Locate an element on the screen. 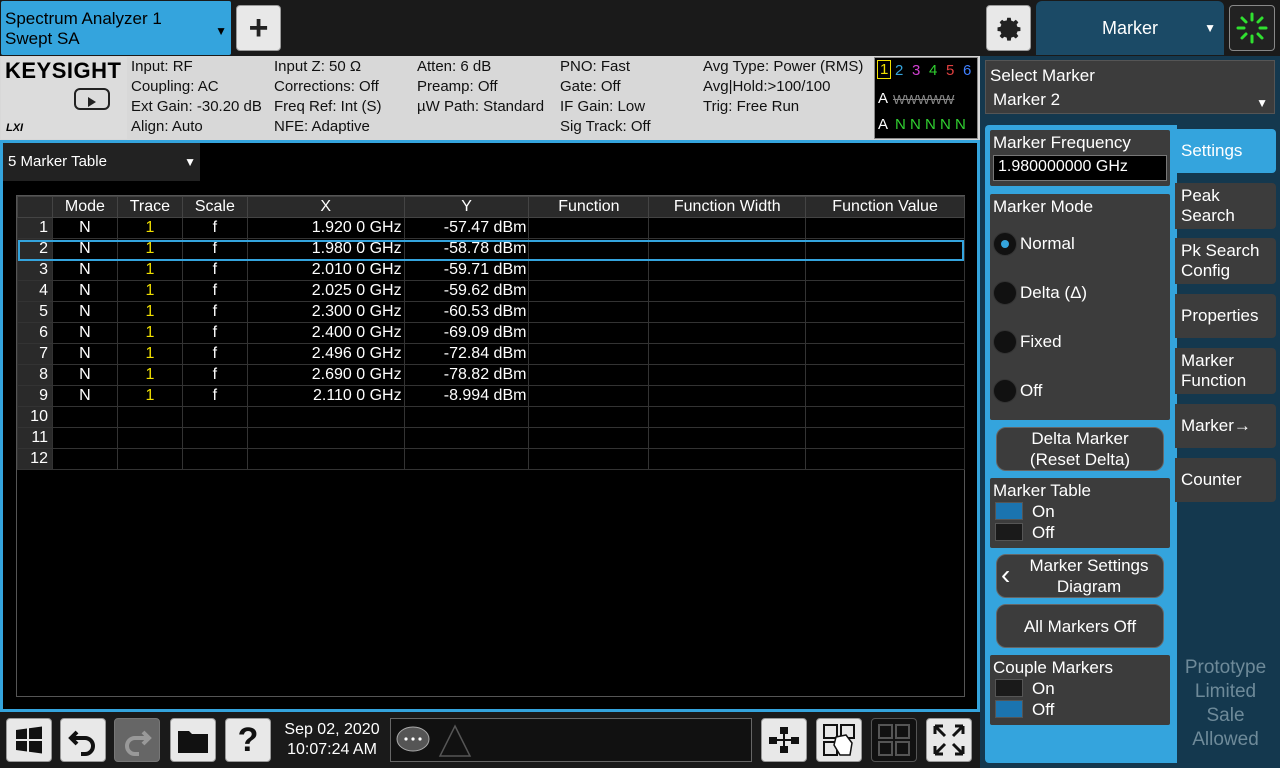 This screenshot has height=768, width=1280. couple-markers-on-label: On is located at coordinates (1043, 689).